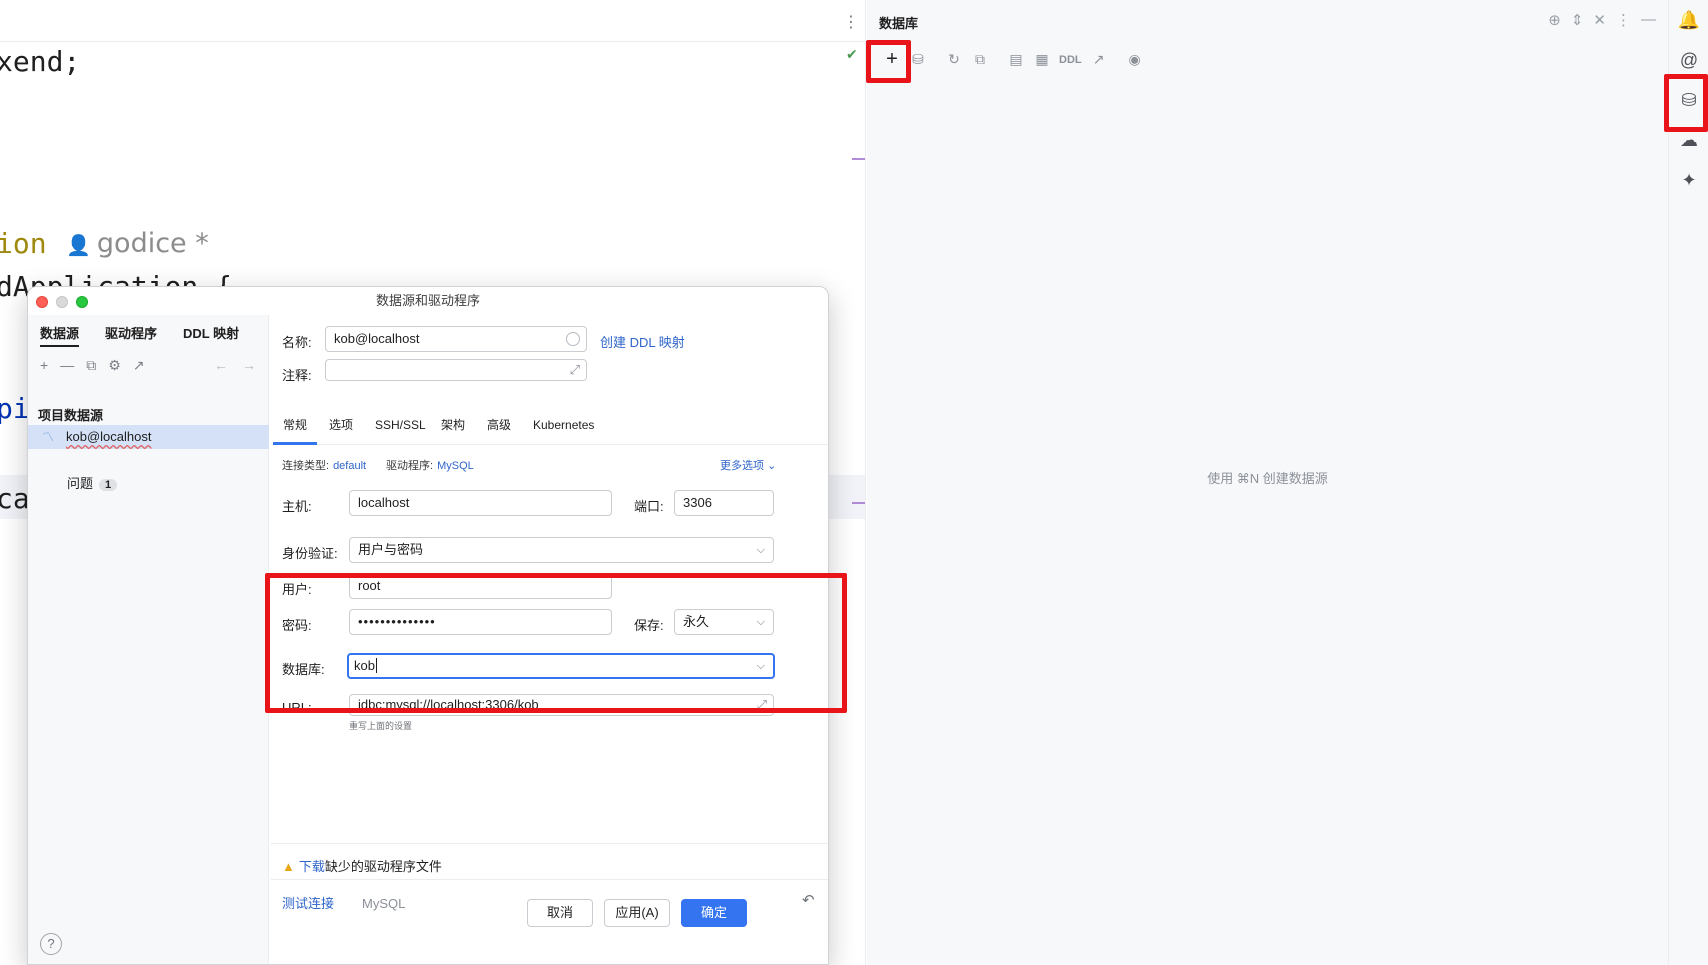  Describe the element at coordinates (324, 465) in the screenshot. I see `connection-type: 连接类型: default` at that location.